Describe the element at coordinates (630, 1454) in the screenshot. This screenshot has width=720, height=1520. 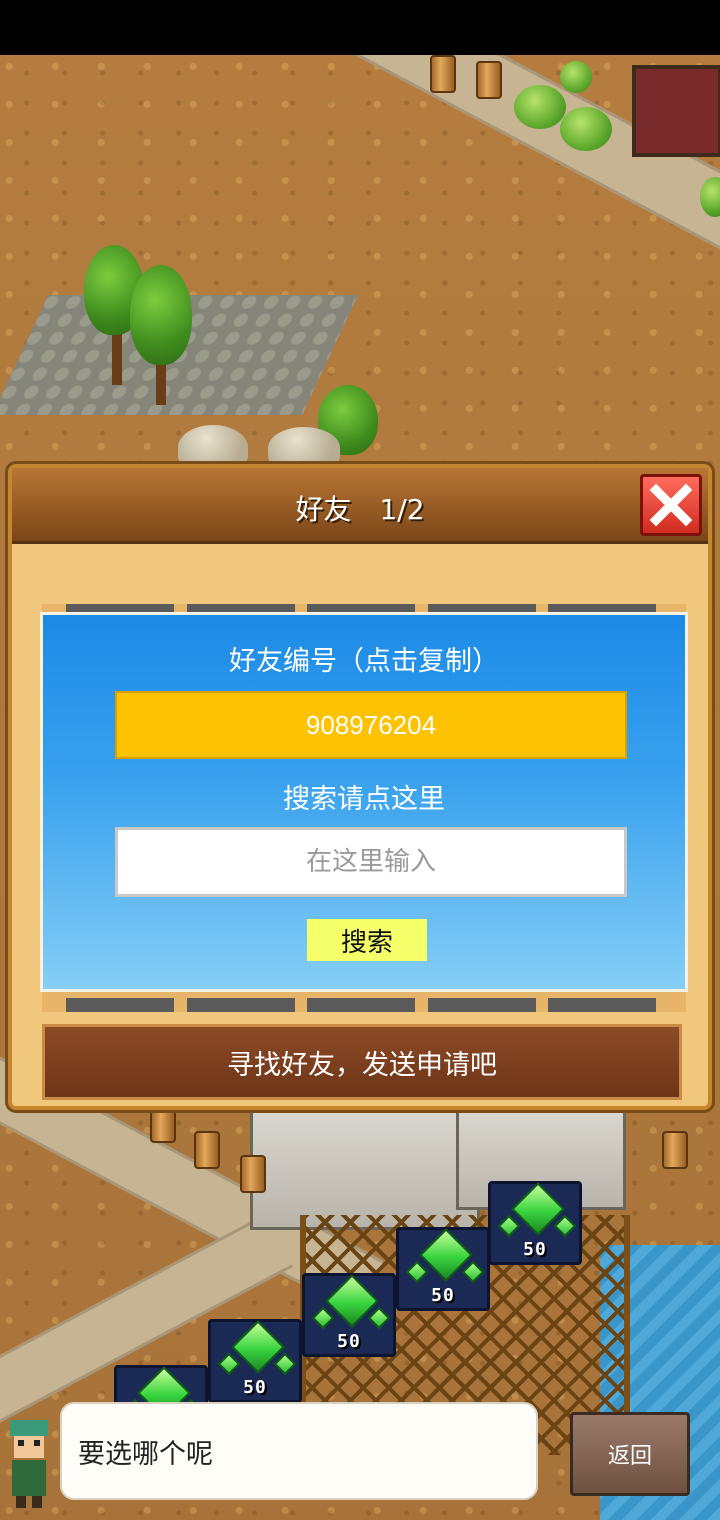
I see `back-button: 返回` at that location.